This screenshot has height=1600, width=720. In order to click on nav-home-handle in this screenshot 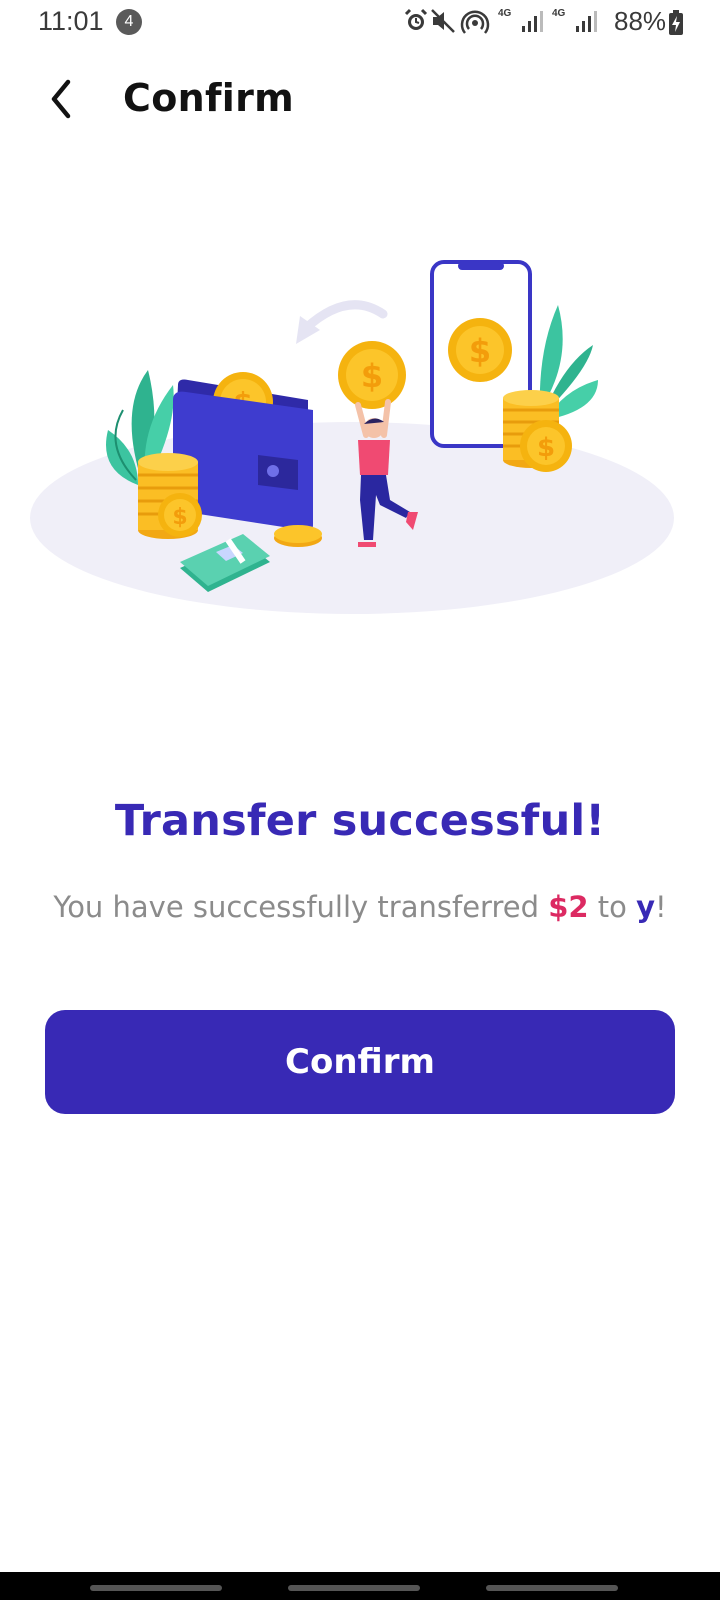, I will do `click(354, 1588)`.